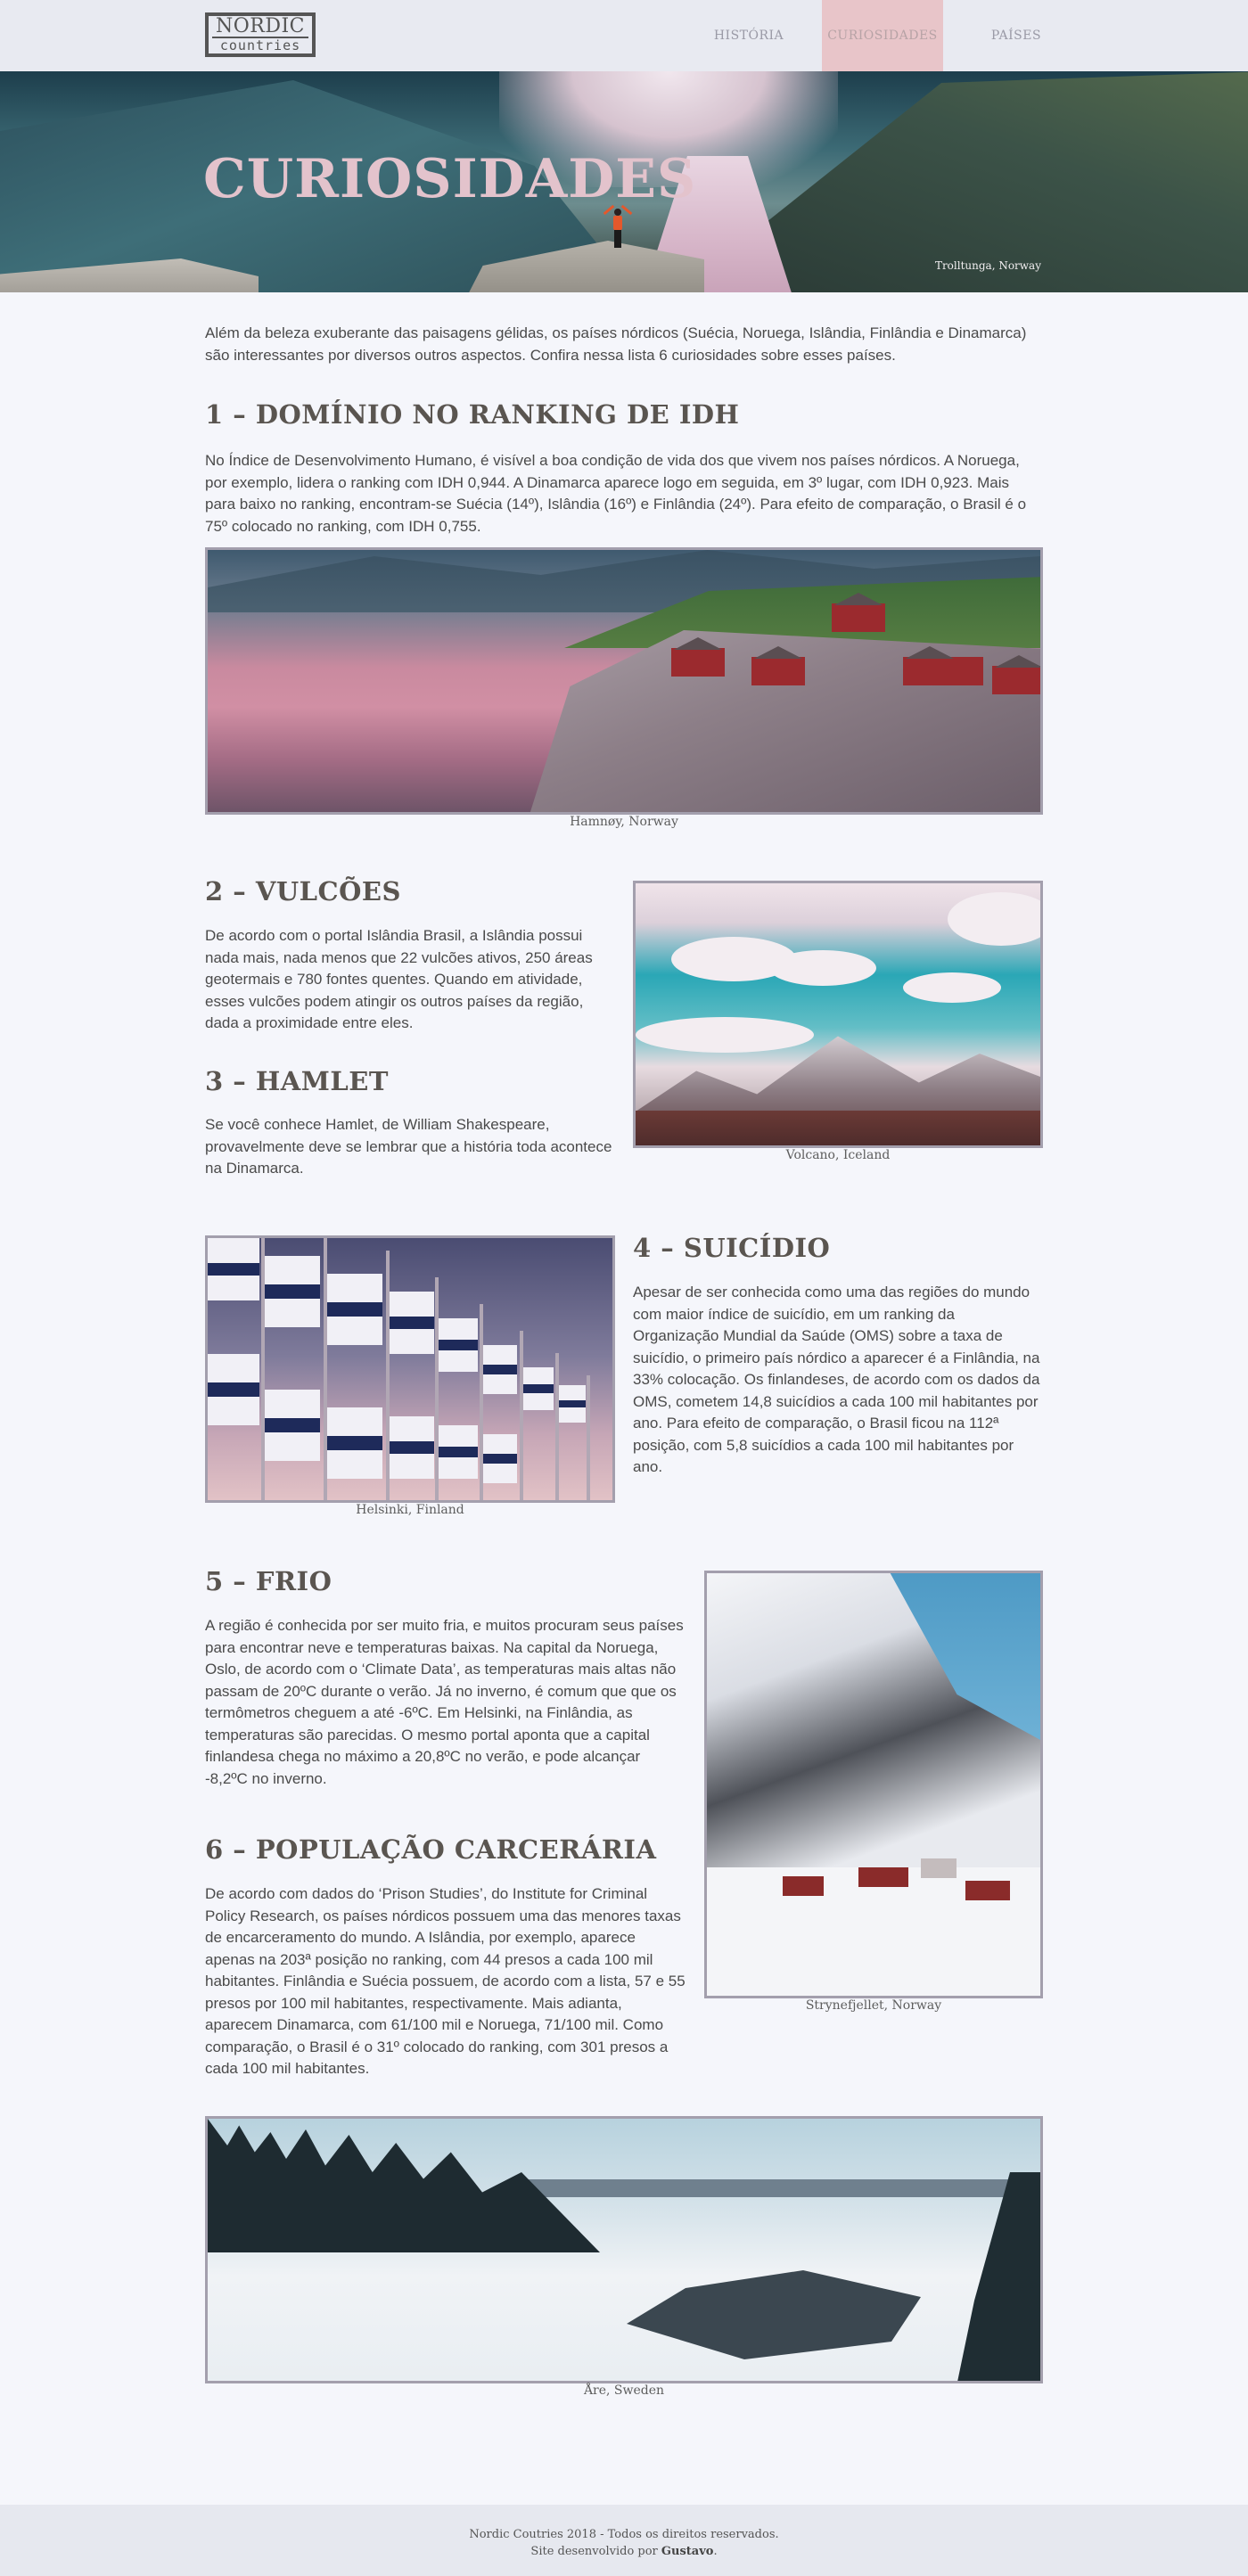  What do you see at coordinates (303, 891) in the screenshot?
I see `section-2-title: 2 – VULCÕES` at bounding box center [303, 891].